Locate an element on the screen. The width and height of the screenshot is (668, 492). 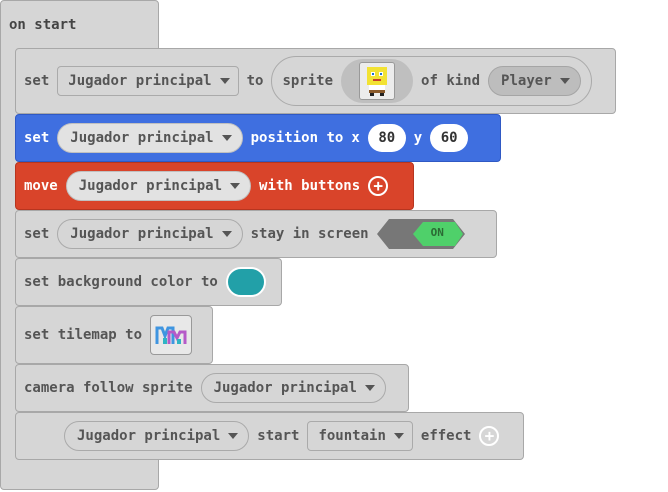
color-picker-swatch is located at coordinates (245, 282).